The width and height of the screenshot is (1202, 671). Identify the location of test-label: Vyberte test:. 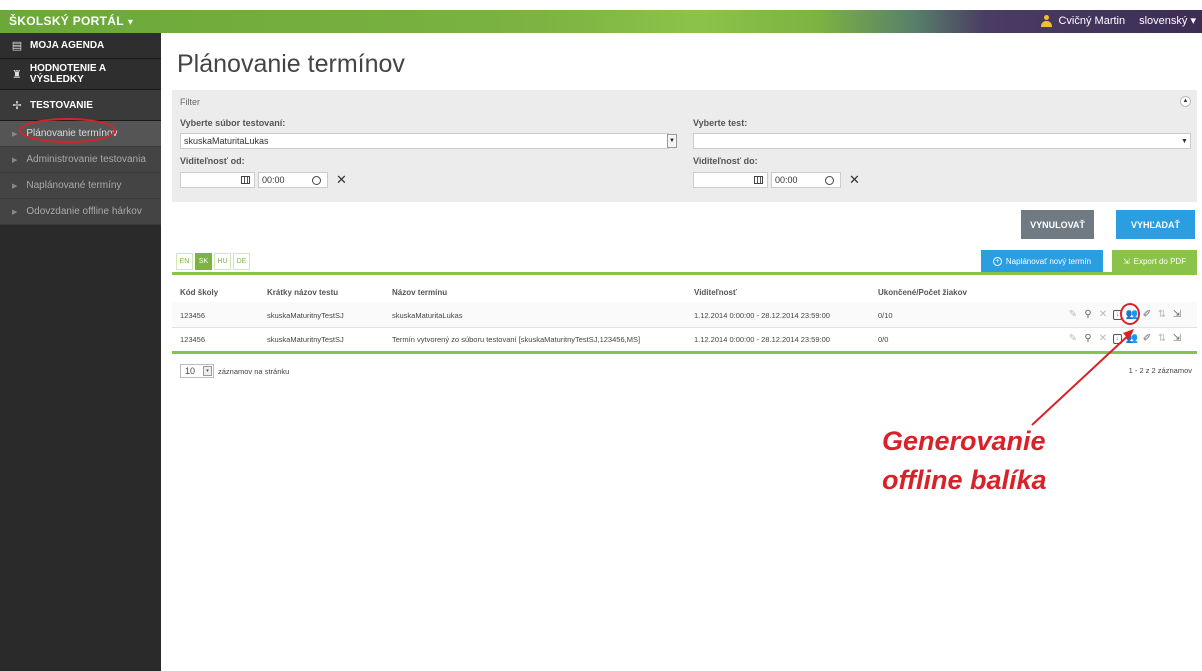
(720, 123).